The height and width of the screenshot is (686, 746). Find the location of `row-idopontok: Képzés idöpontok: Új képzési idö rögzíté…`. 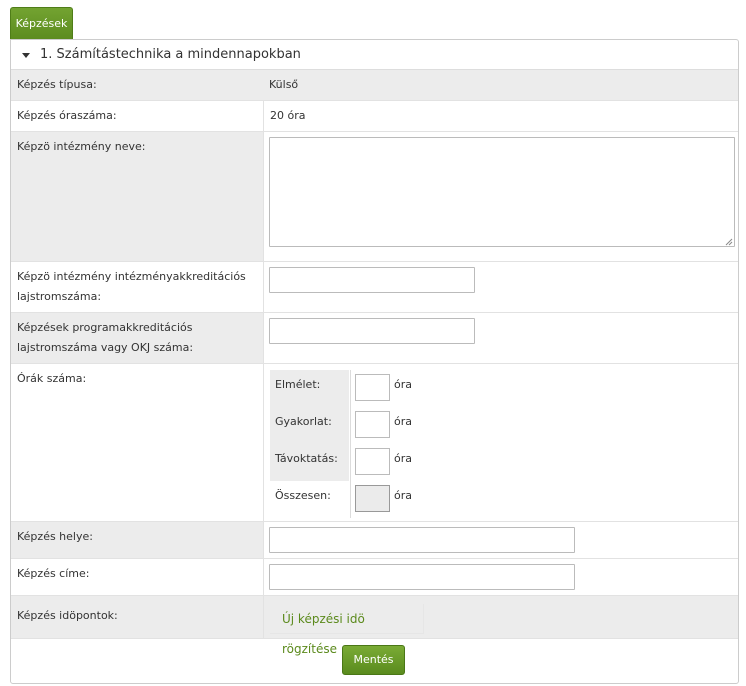

row-idopontok: Képzés idöpontok: Új képzési idö rögzíté… is located at coordinates (374, 626).